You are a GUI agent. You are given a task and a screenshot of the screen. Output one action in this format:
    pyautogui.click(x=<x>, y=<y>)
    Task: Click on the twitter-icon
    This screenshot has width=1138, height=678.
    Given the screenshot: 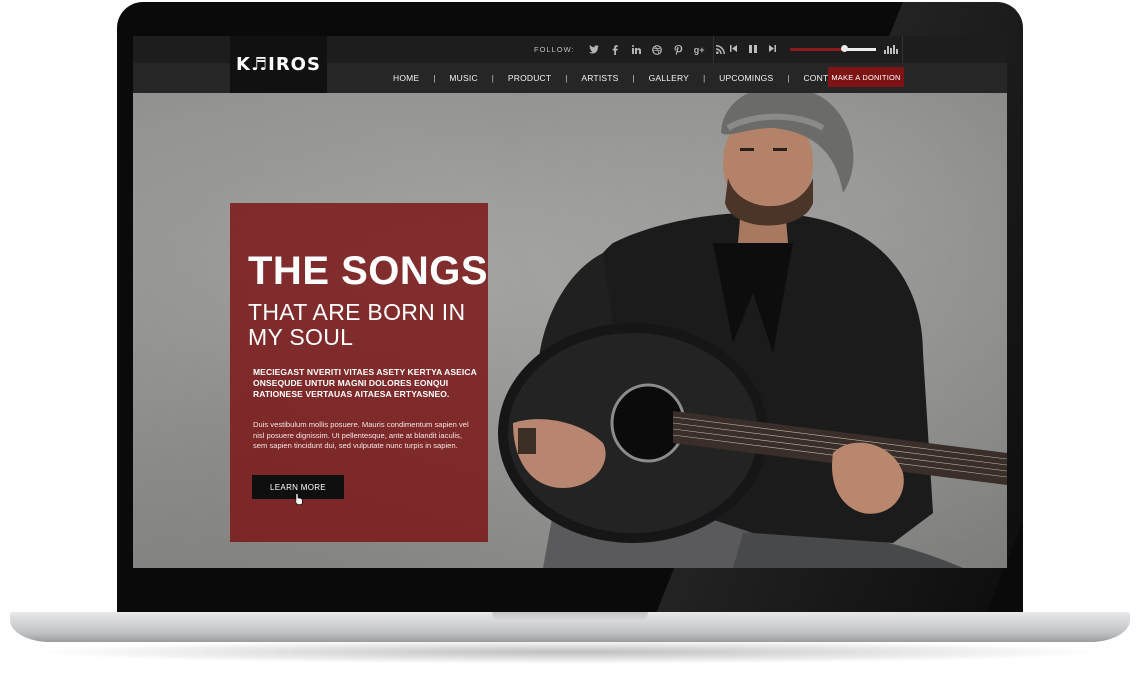 What is the action you would take?
    pyautogui.click(x=594, y=49)
    